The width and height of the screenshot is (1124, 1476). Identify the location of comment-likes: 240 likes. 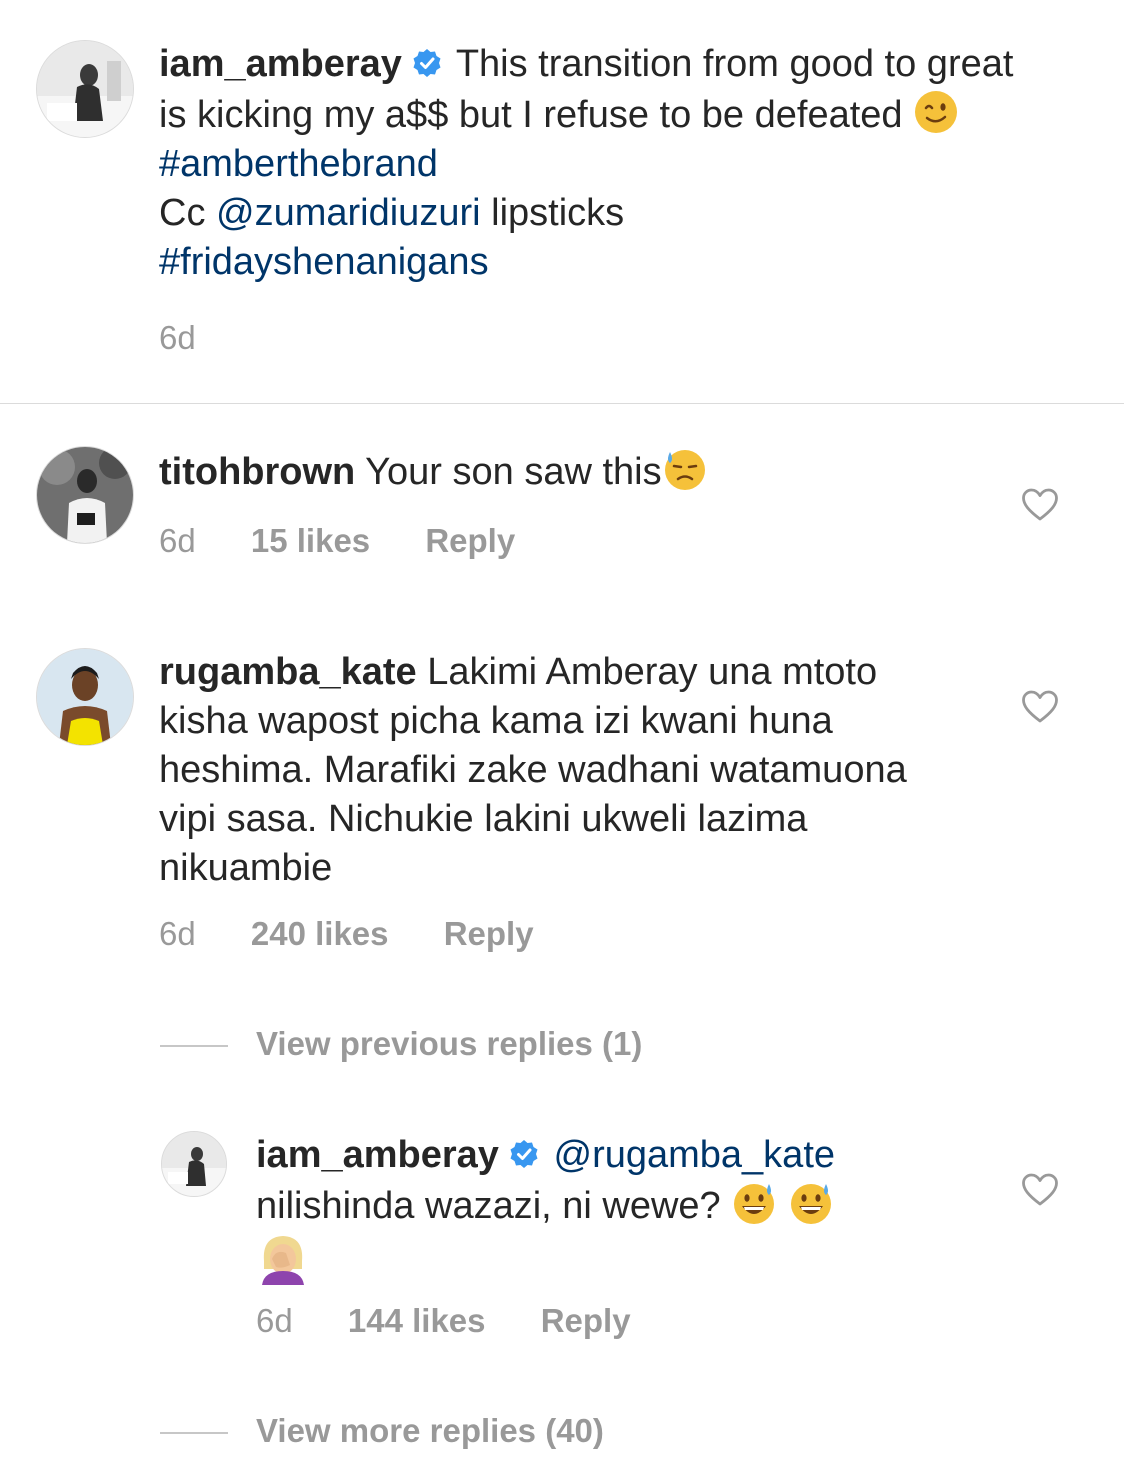
(320, 933).